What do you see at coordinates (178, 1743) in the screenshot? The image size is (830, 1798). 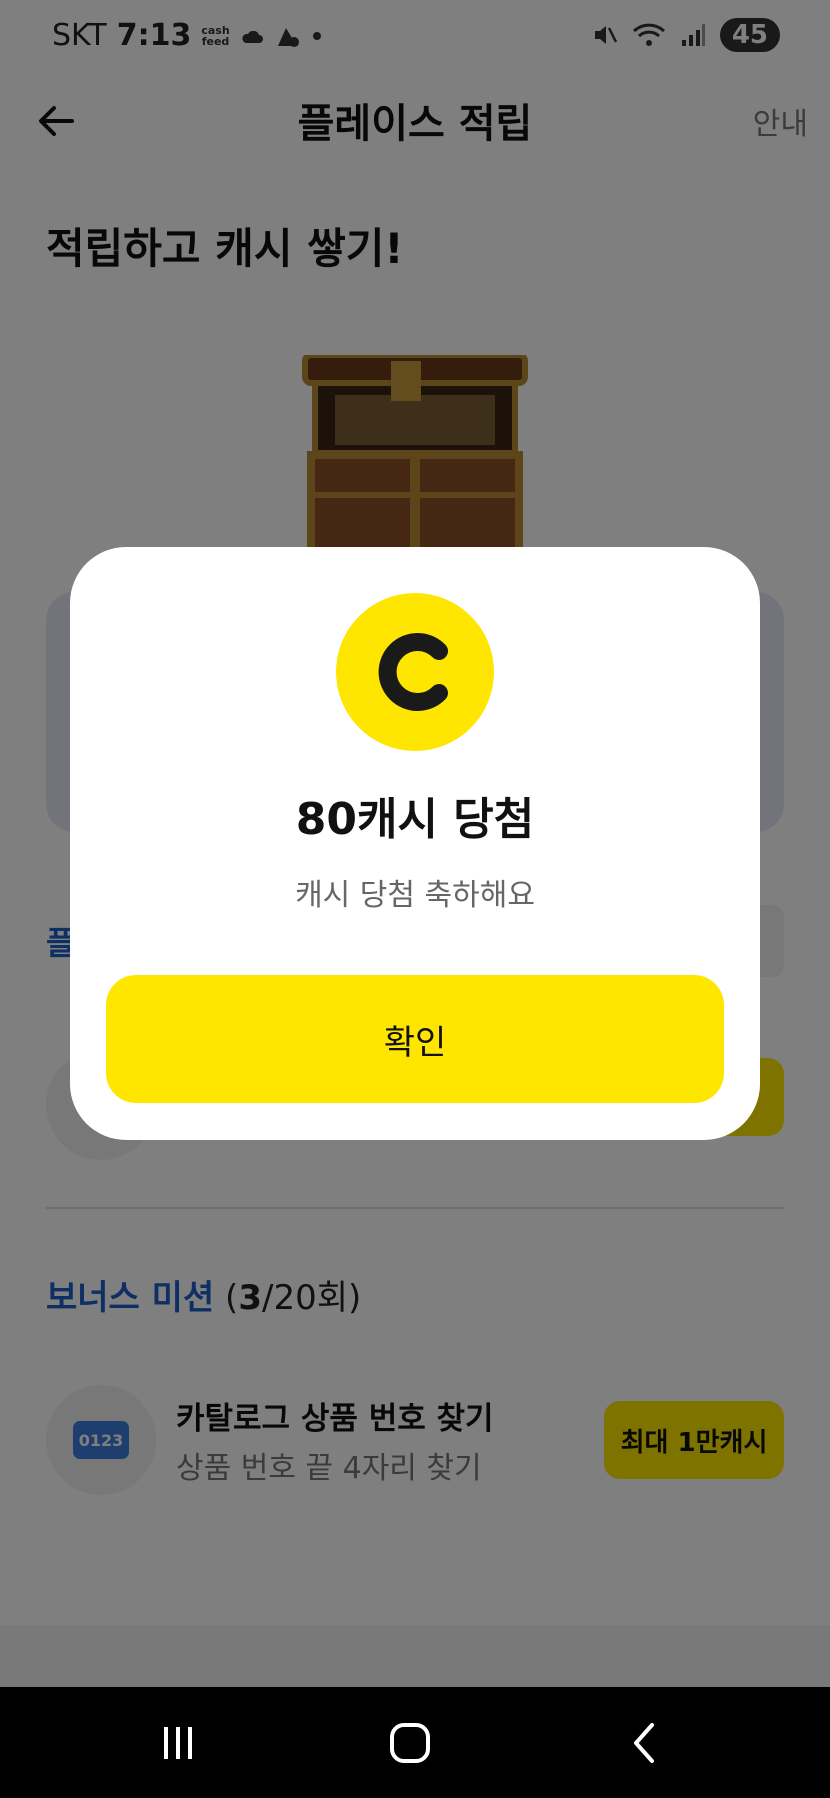 I see `recent-apps-icon` at bounding box center [178, 1743].